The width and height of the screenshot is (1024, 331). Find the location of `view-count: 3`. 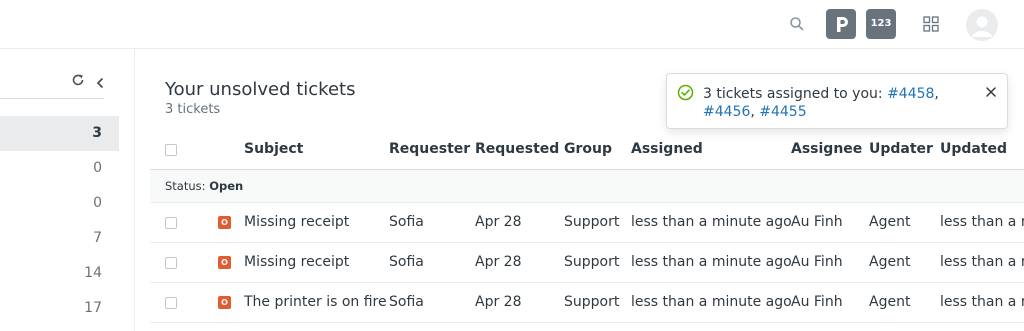

view-count: 3 is located at coordinates (97, 133).